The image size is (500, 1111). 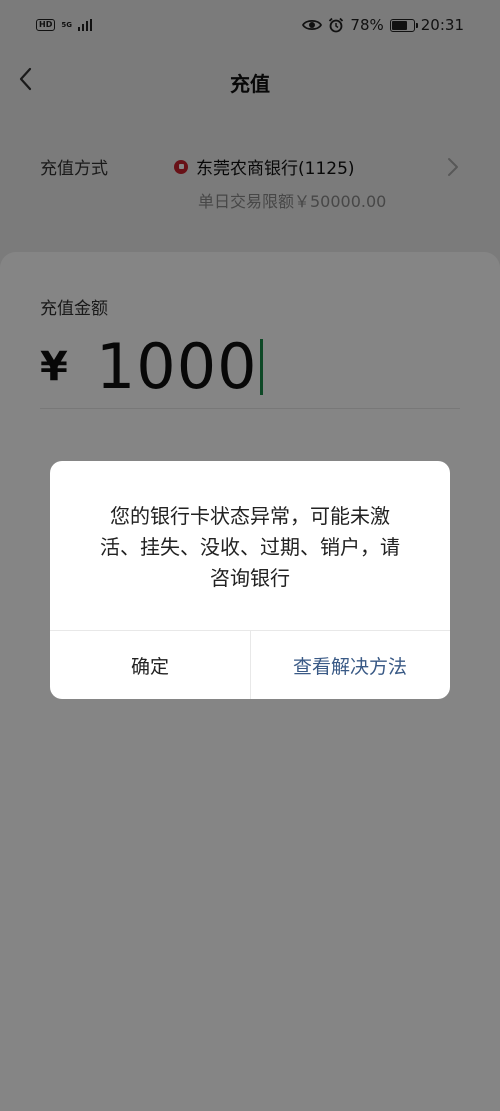 I want to click on view-solution-button: 查看解决方法, so click(x=350, y=665).